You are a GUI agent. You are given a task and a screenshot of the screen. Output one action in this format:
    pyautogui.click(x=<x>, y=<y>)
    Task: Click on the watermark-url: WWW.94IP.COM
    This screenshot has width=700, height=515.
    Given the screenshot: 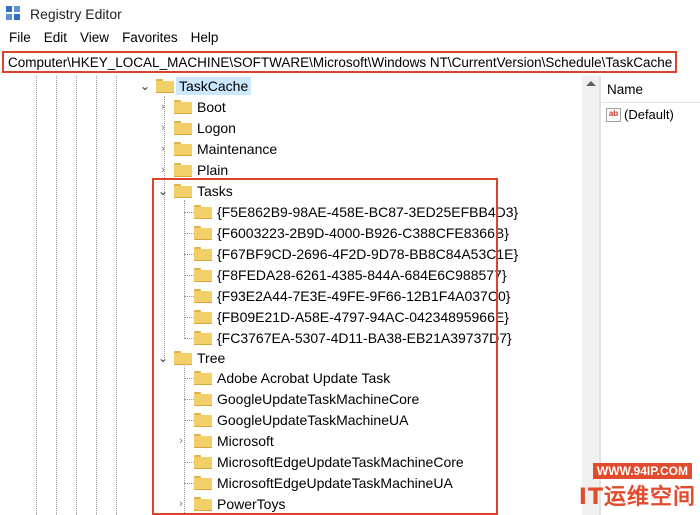 What is the action you would take?
    pyautogui.click(x=642, y=471)
    